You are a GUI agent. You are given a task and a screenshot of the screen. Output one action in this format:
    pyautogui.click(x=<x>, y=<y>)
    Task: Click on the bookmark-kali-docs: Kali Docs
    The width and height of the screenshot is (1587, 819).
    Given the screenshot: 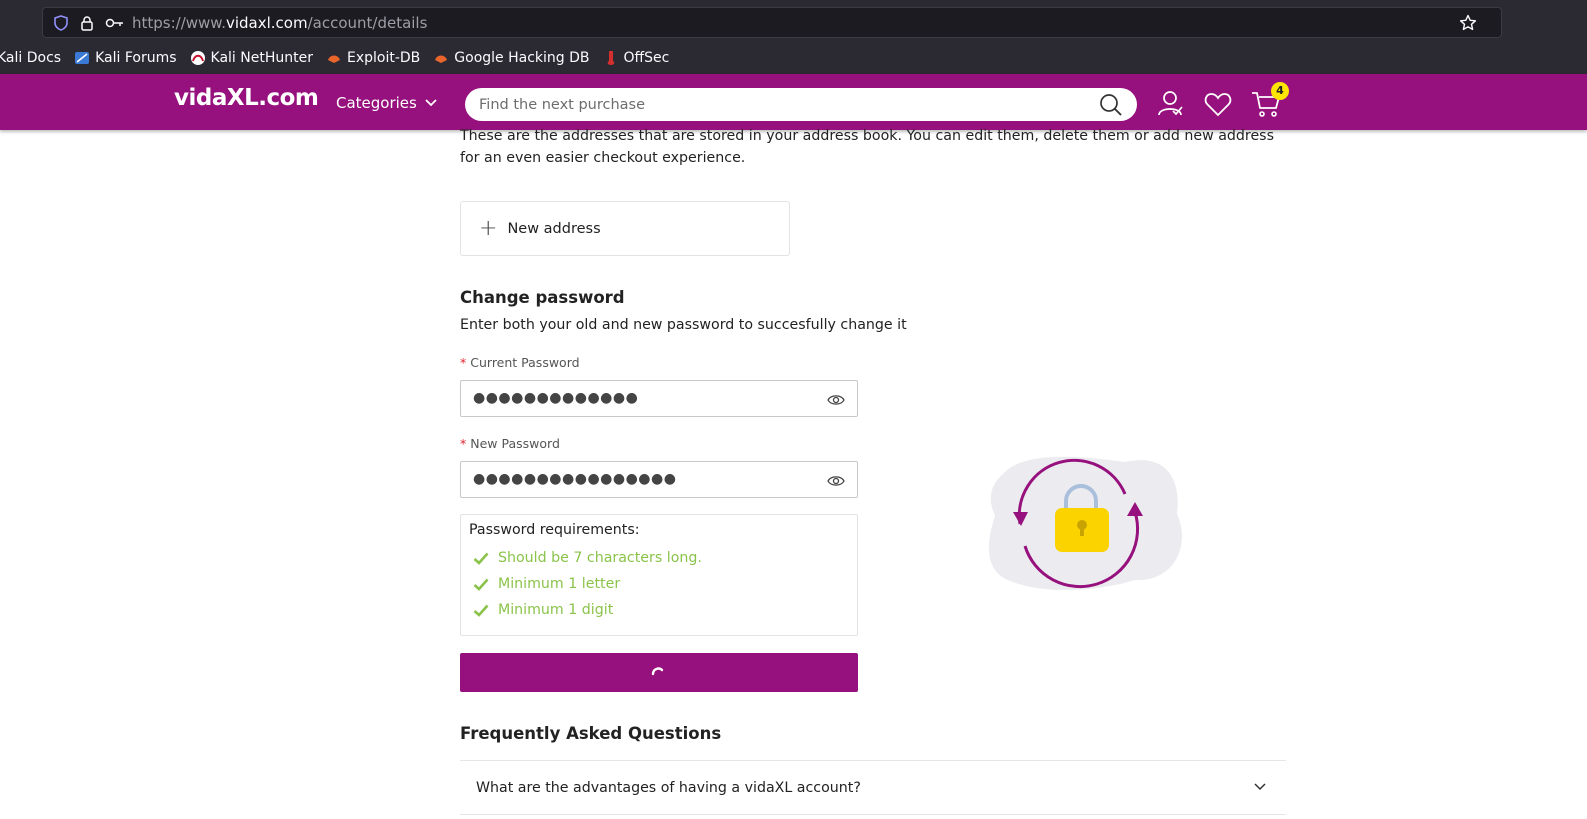 What is the action you would take?
    pyautogui.click(x=30, y=58)
    